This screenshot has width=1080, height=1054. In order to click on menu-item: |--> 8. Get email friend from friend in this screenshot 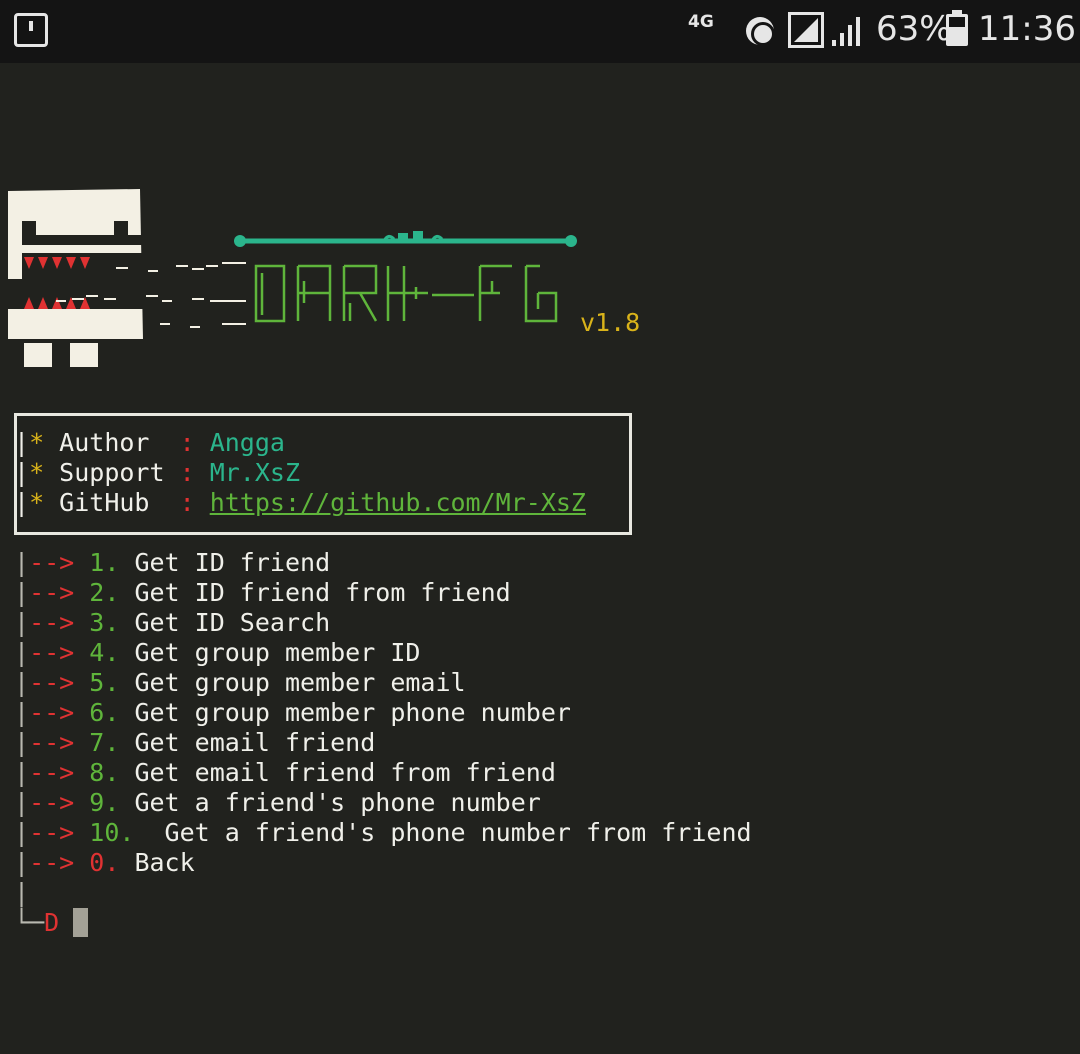, I will do `click(285, 773)`.